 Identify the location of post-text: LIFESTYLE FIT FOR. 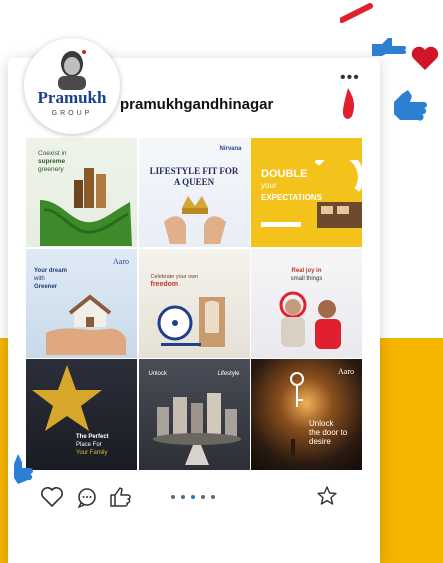
(194, 171).